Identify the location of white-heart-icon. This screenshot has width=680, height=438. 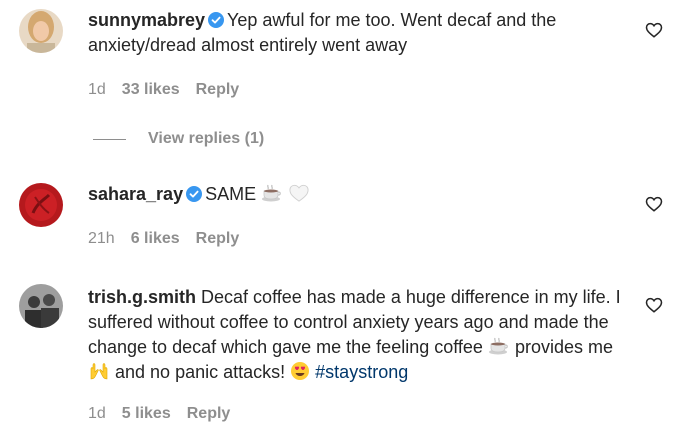
(299, 193).